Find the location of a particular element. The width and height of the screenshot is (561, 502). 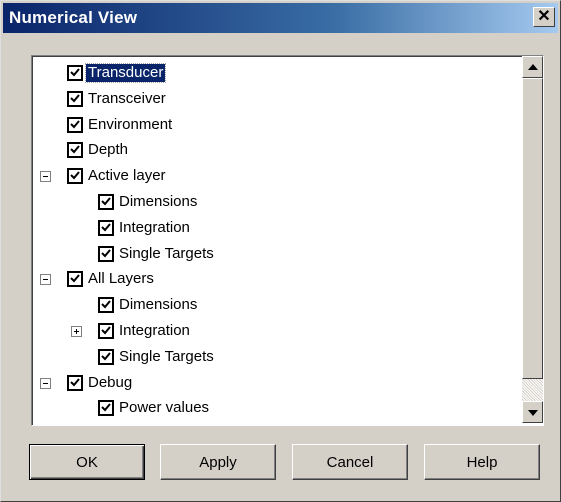

scroll-down-button is located at coordinates (532, 412).